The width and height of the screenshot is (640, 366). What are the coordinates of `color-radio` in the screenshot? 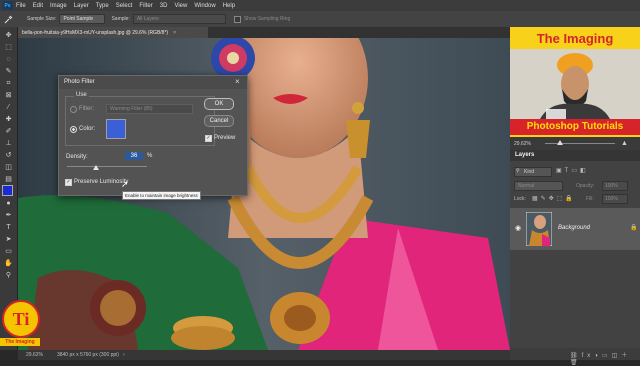 It's located at (73, 129).